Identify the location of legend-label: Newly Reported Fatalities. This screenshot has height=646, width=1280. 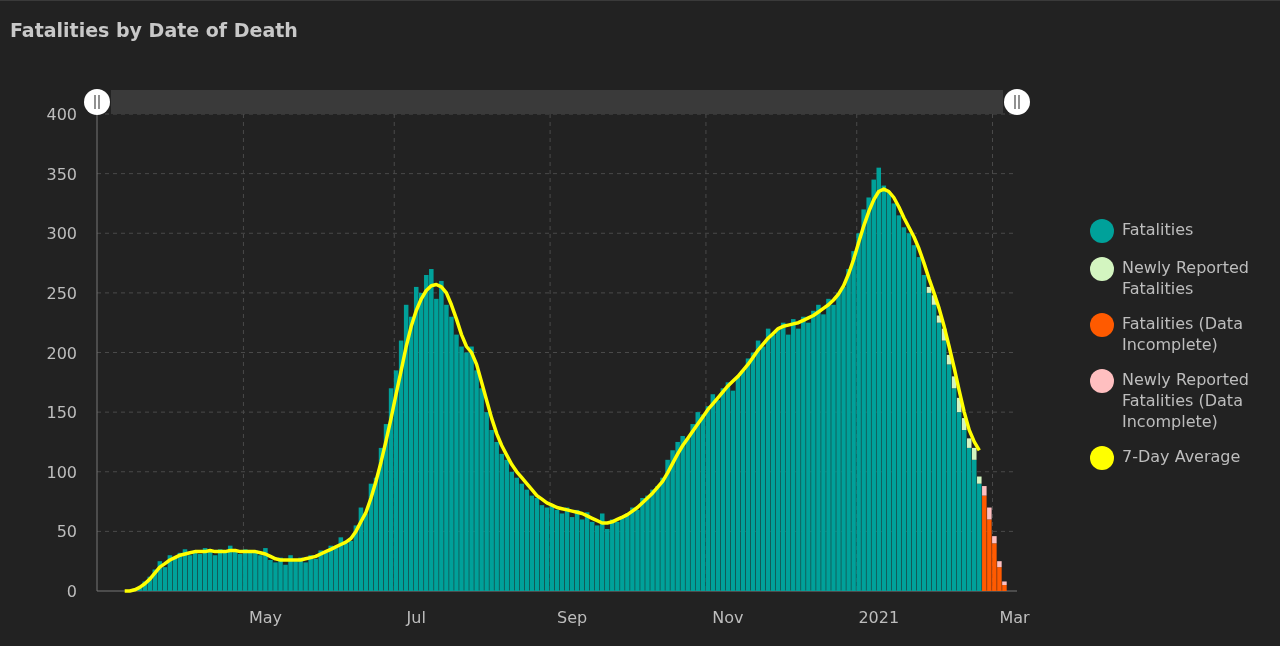
(1186, 278).